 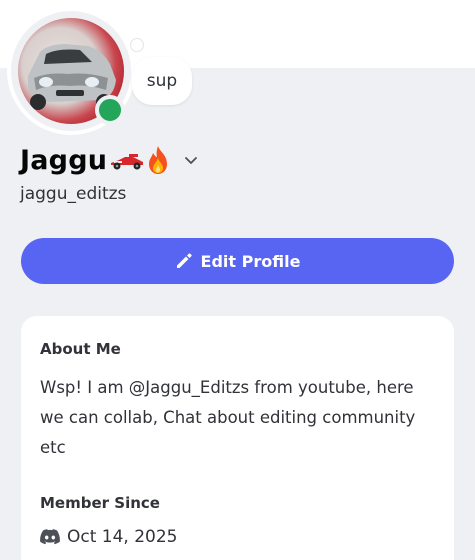 I want to click on display-name: Jaggu, so click(x=64, y=160).